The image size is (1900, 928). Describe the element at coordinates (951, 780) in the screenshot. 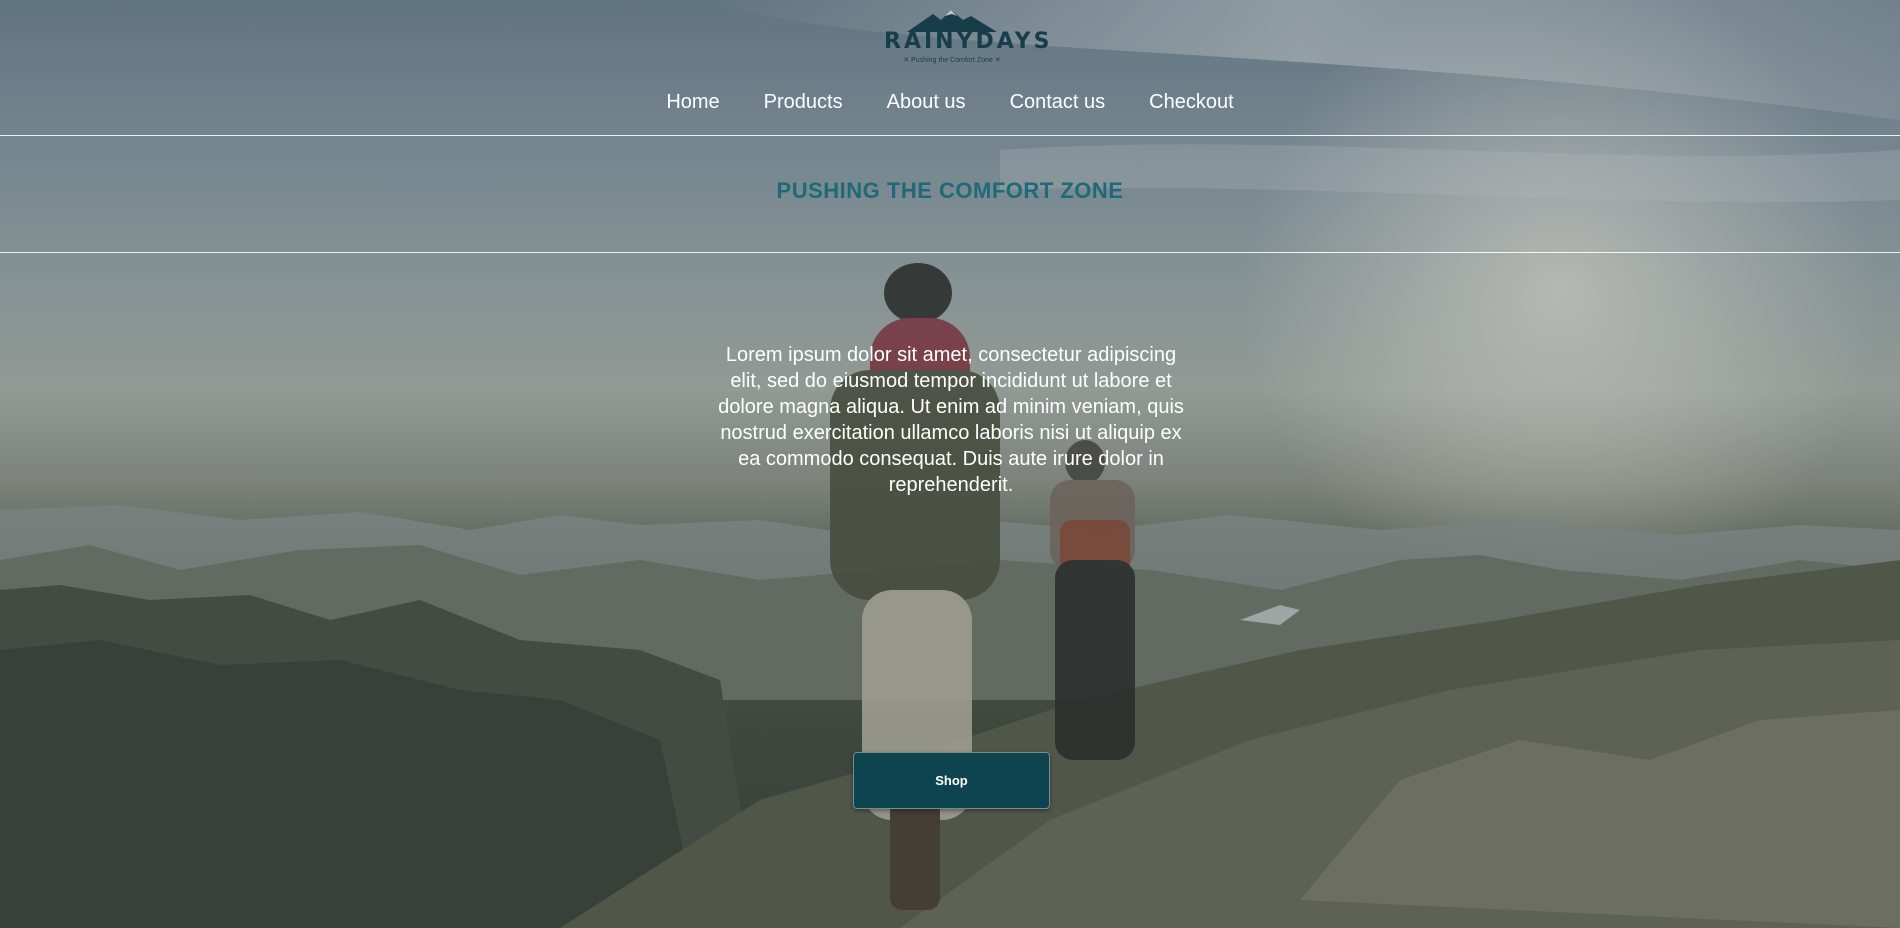

I see `shop-button: Shop` at that location.